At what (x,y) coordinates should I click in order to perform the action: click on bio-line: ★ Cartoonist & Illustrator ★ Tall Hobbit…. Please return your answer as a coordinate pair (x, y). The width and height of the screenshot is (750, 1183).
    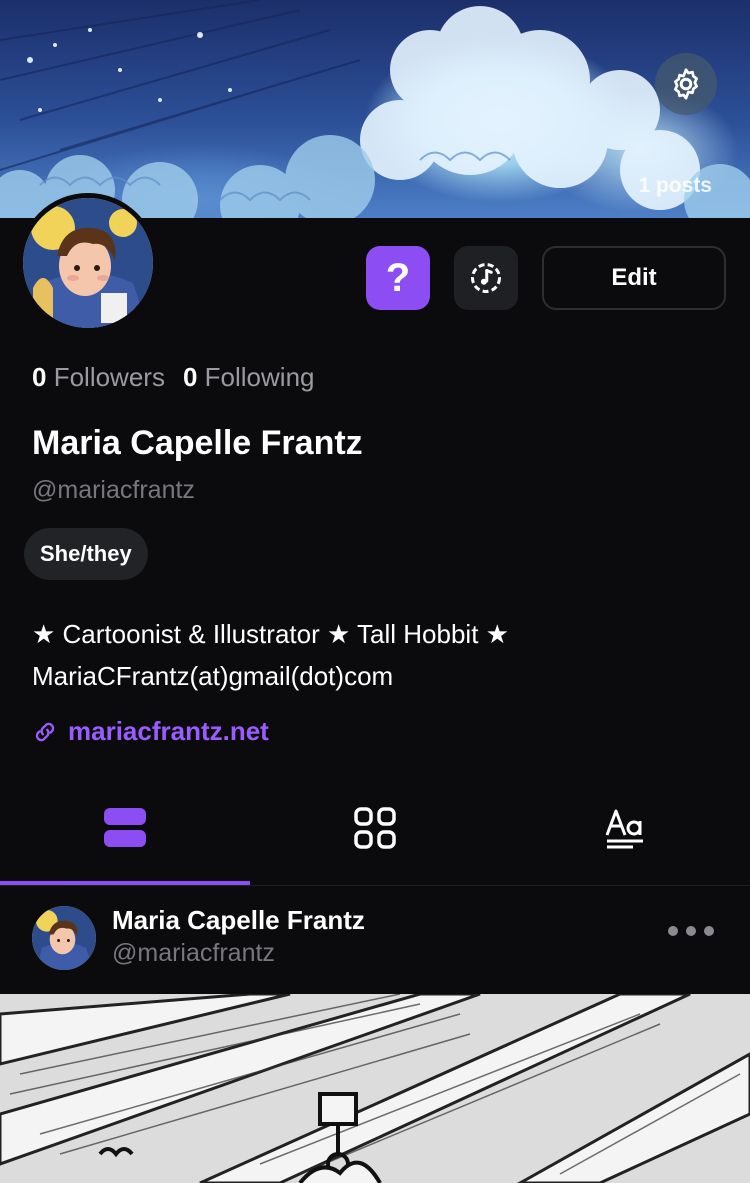
    Looking at the image, I should click on (270, 634).